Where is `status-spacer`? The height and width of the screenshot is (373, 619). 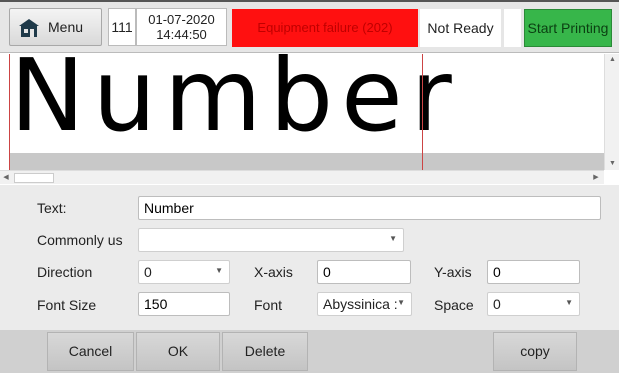 status-spacer is located at coordinates (512, 28).